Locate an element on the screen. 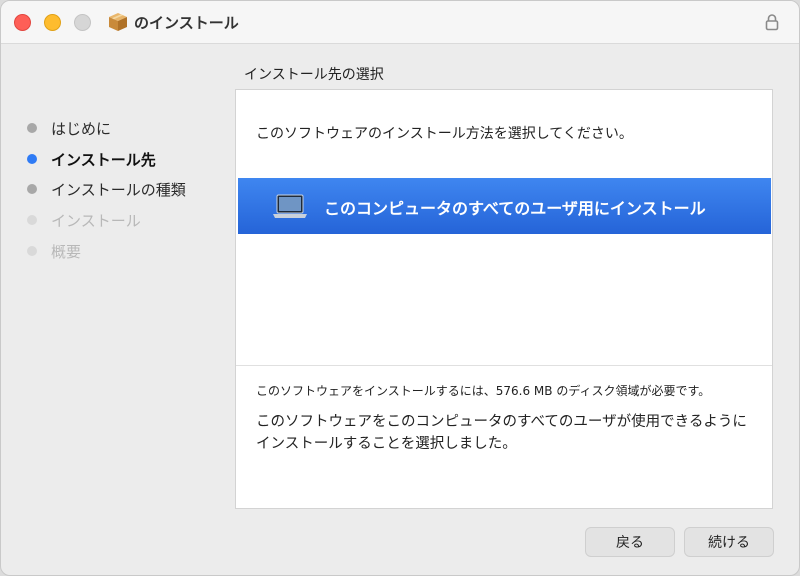 The width and height of the screenshot is (800, 576). install-for-all-users-option: このコンピュータのすべてのユーザ用にインストール is located at coordinates (504, 206).